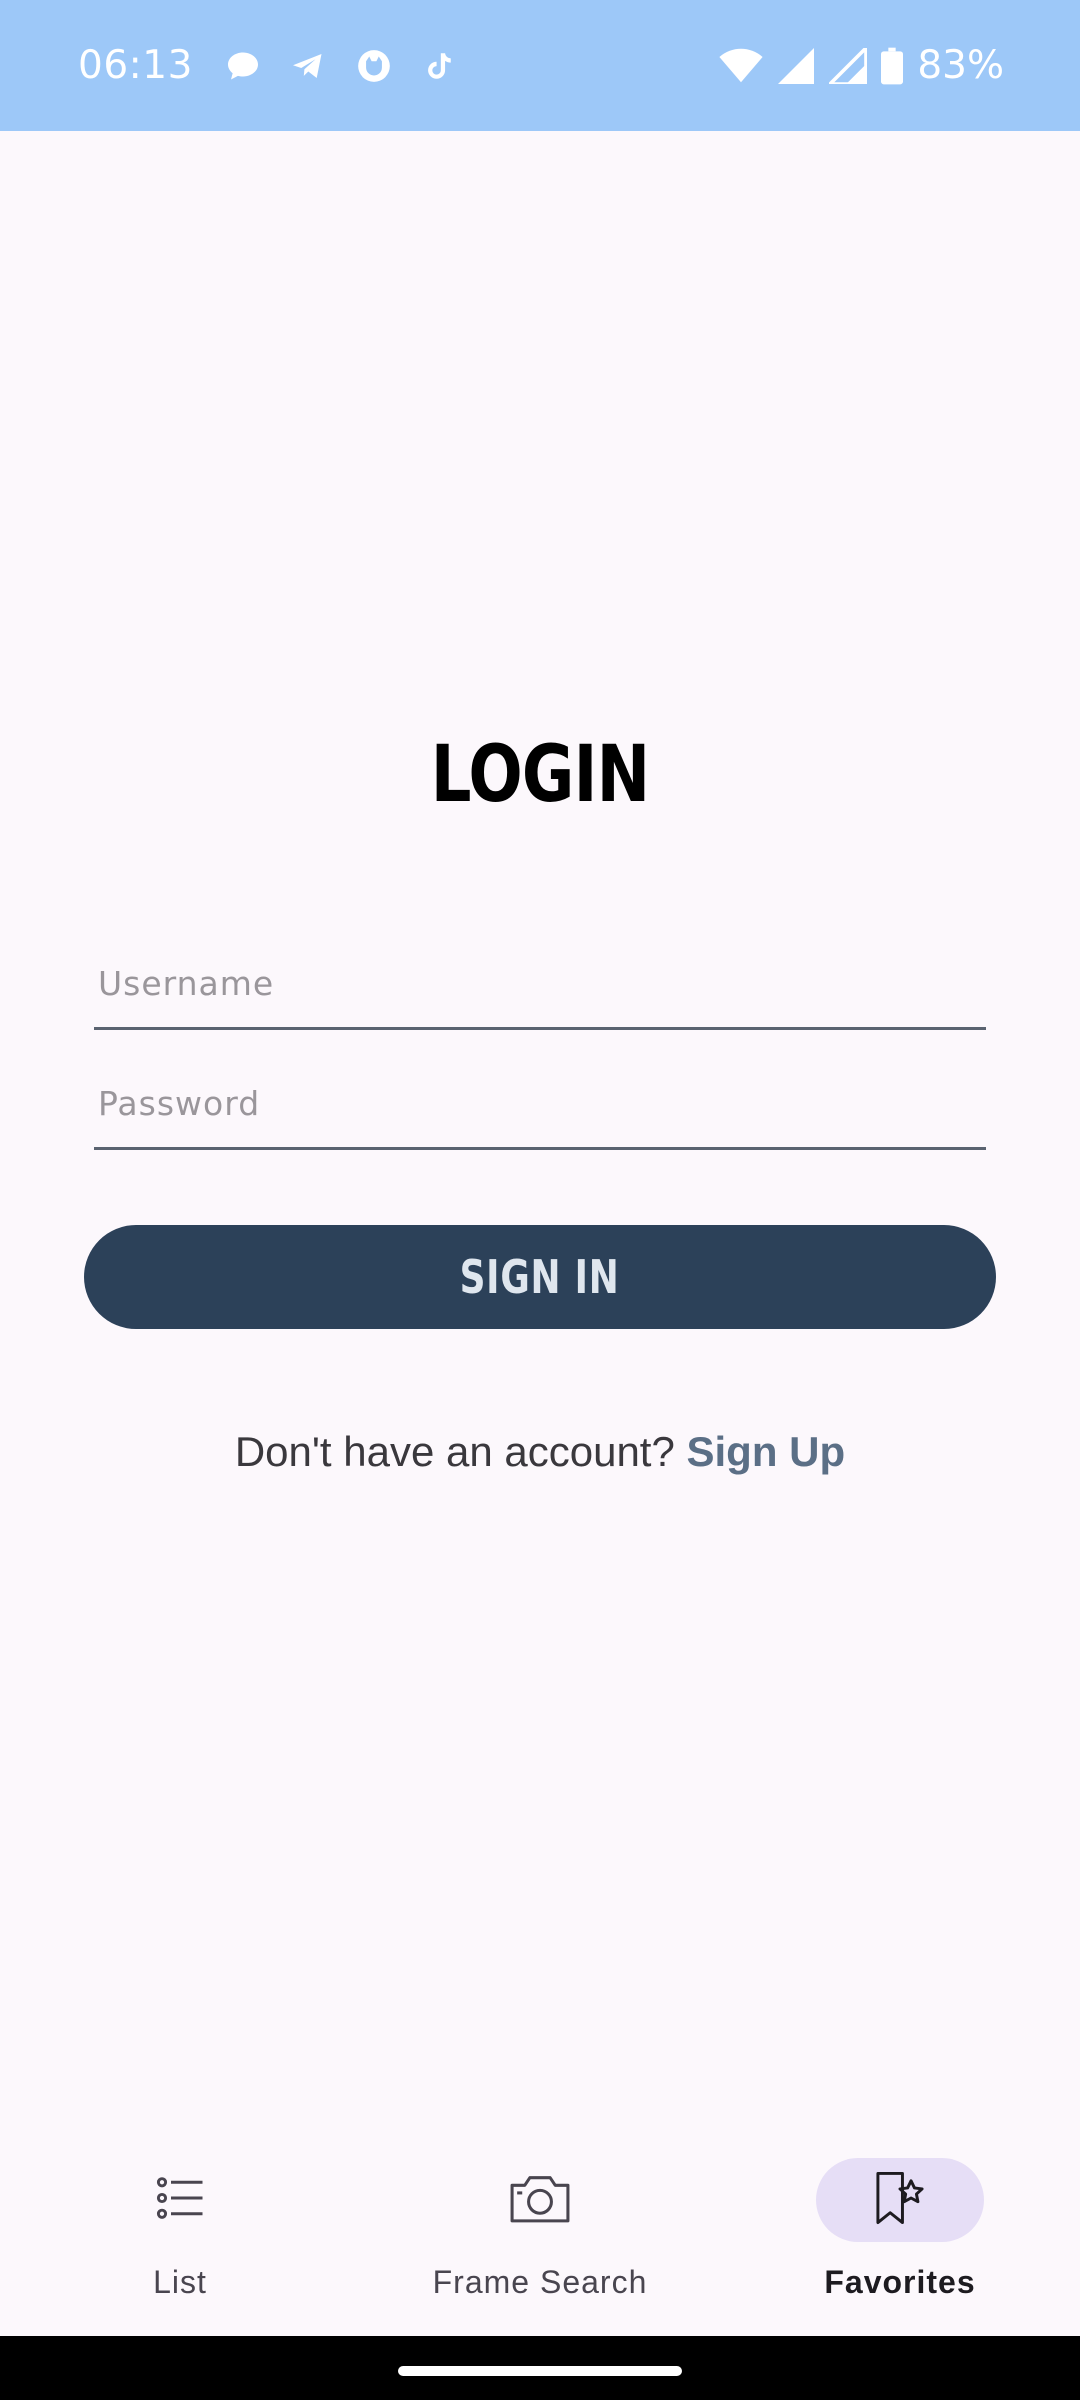 The height and width of the screenshot is (2400, 1080). I want to click on sign-up-prompt: Don't have an account? Sign Up, so click(540, 1452).